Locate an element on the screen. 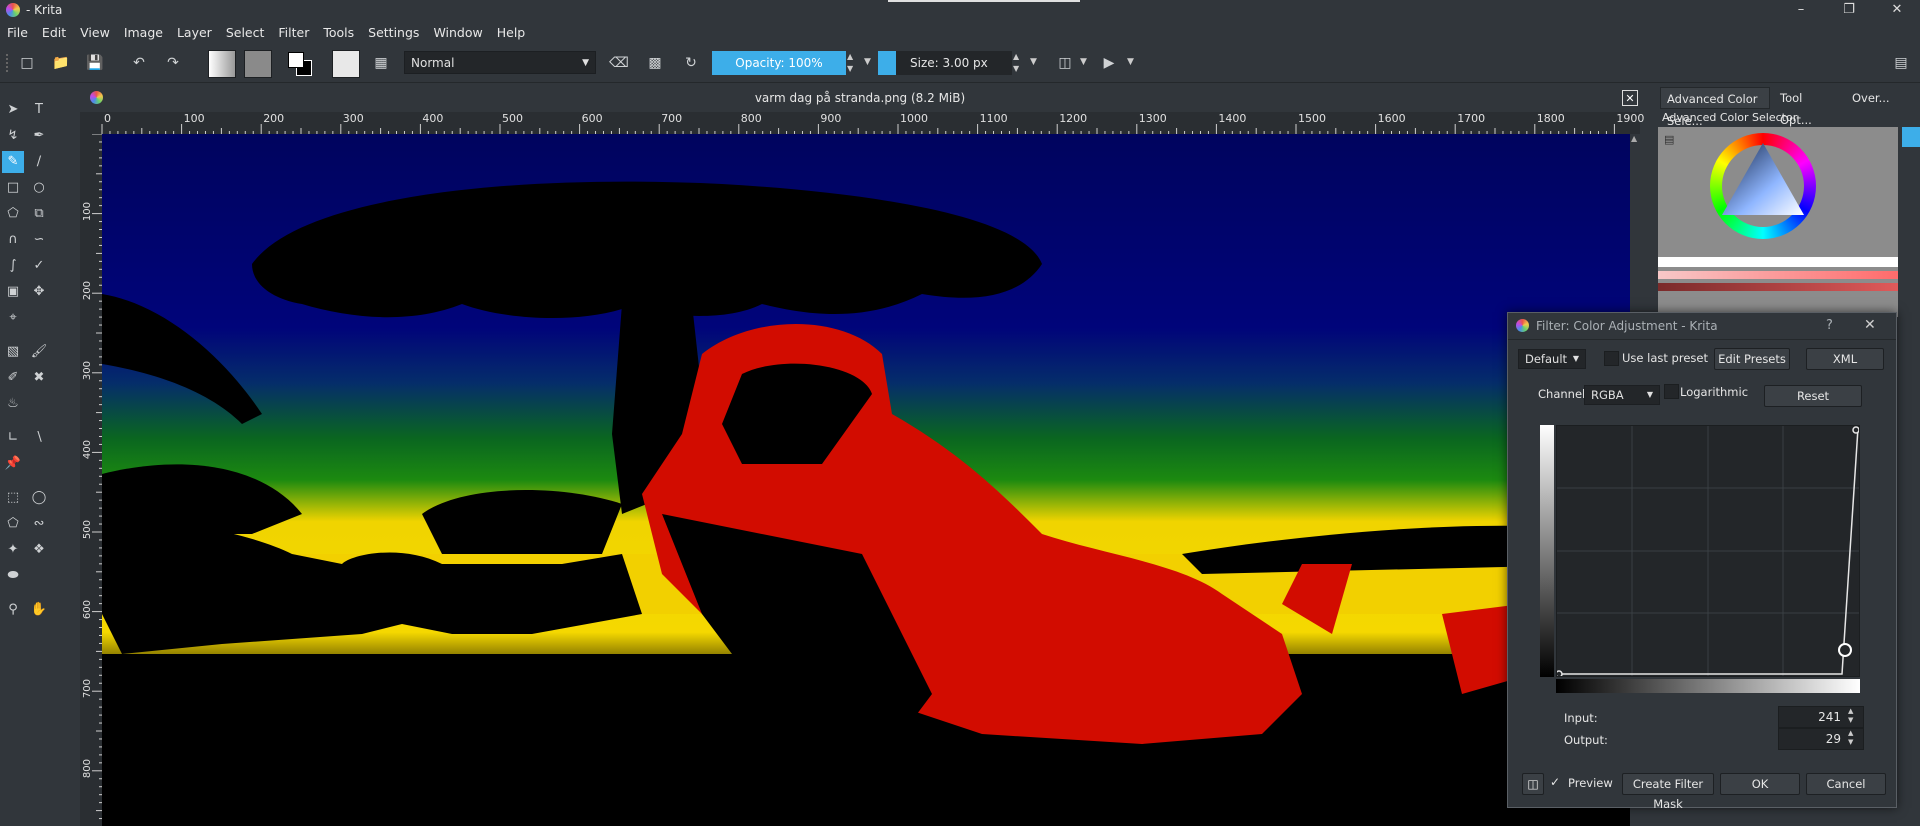  reload-preset-icon: ↻ is located at coordinates (691, 63).